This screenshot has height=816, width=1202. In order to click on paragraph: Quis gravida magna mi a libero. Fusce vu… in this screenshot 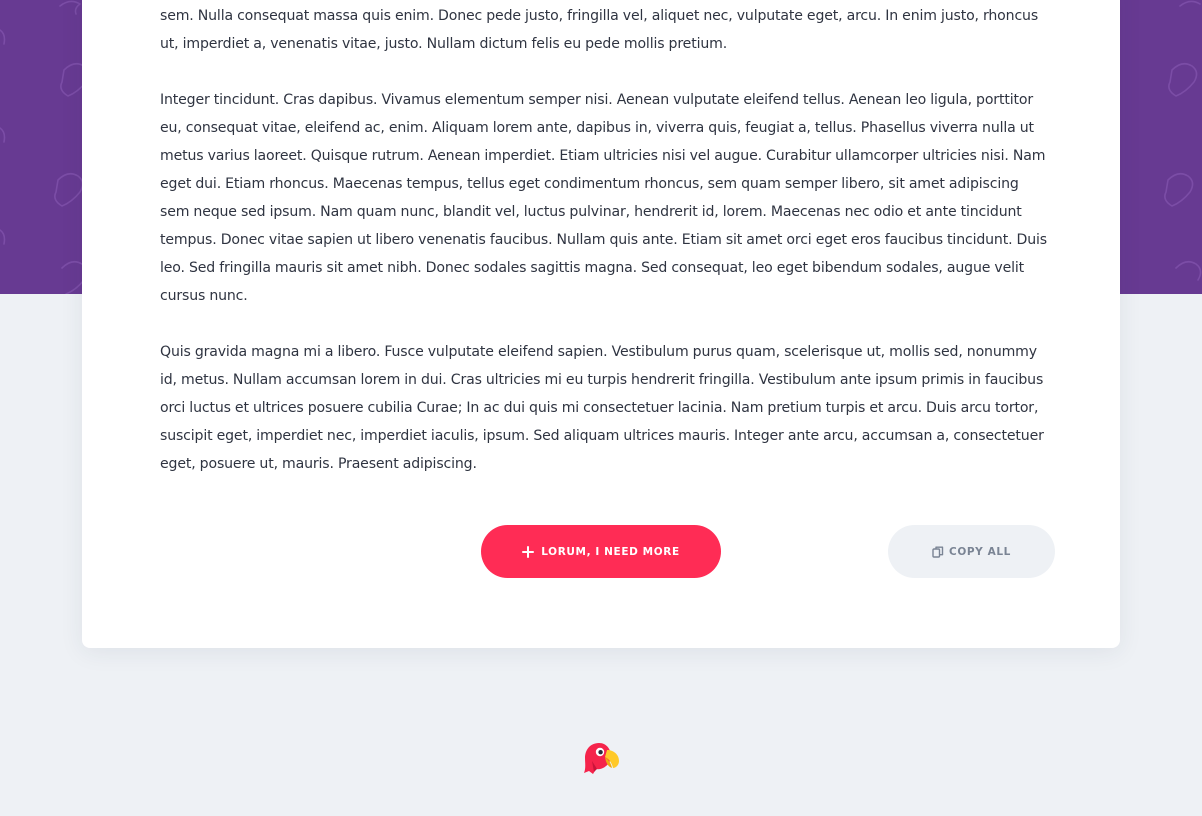, I will do `click(602, 408)`.